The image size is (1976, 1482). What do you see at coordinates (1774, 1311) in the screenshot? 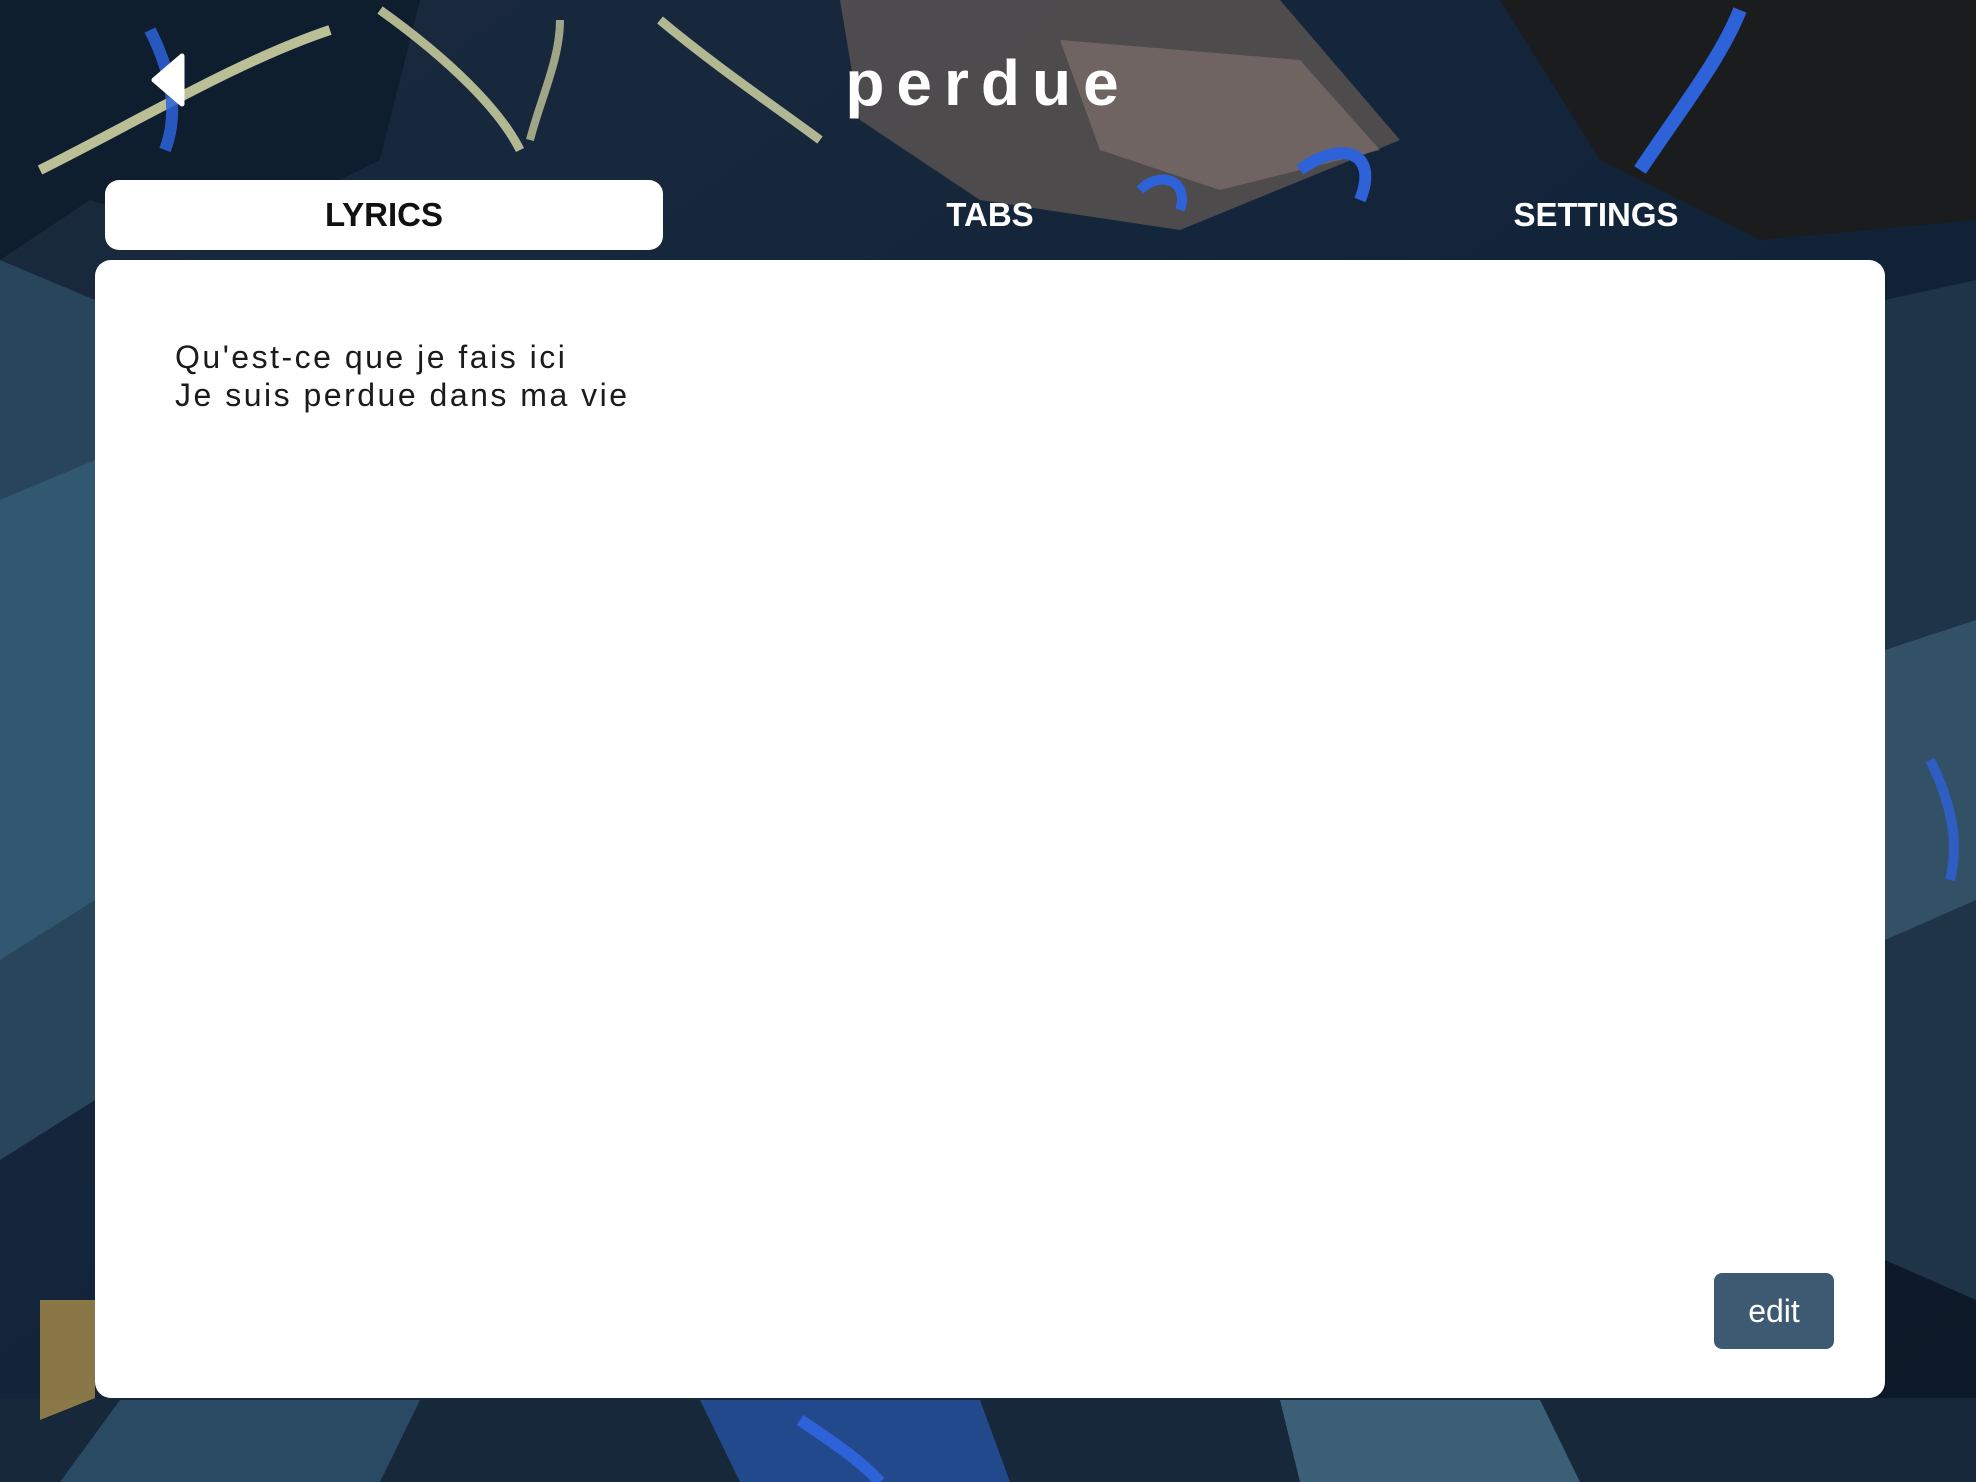
I see `edit-button: edit` at bounding box center [1774, 1311].